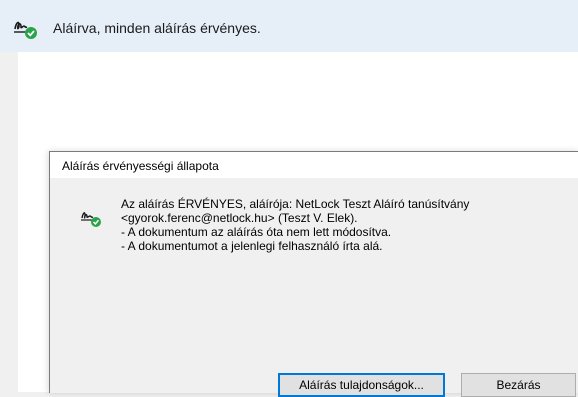  Describe the element at coordinates (140, 166) in the screenshot. I see `dialog-title: Aláírás érvényességi állapota` at that location.